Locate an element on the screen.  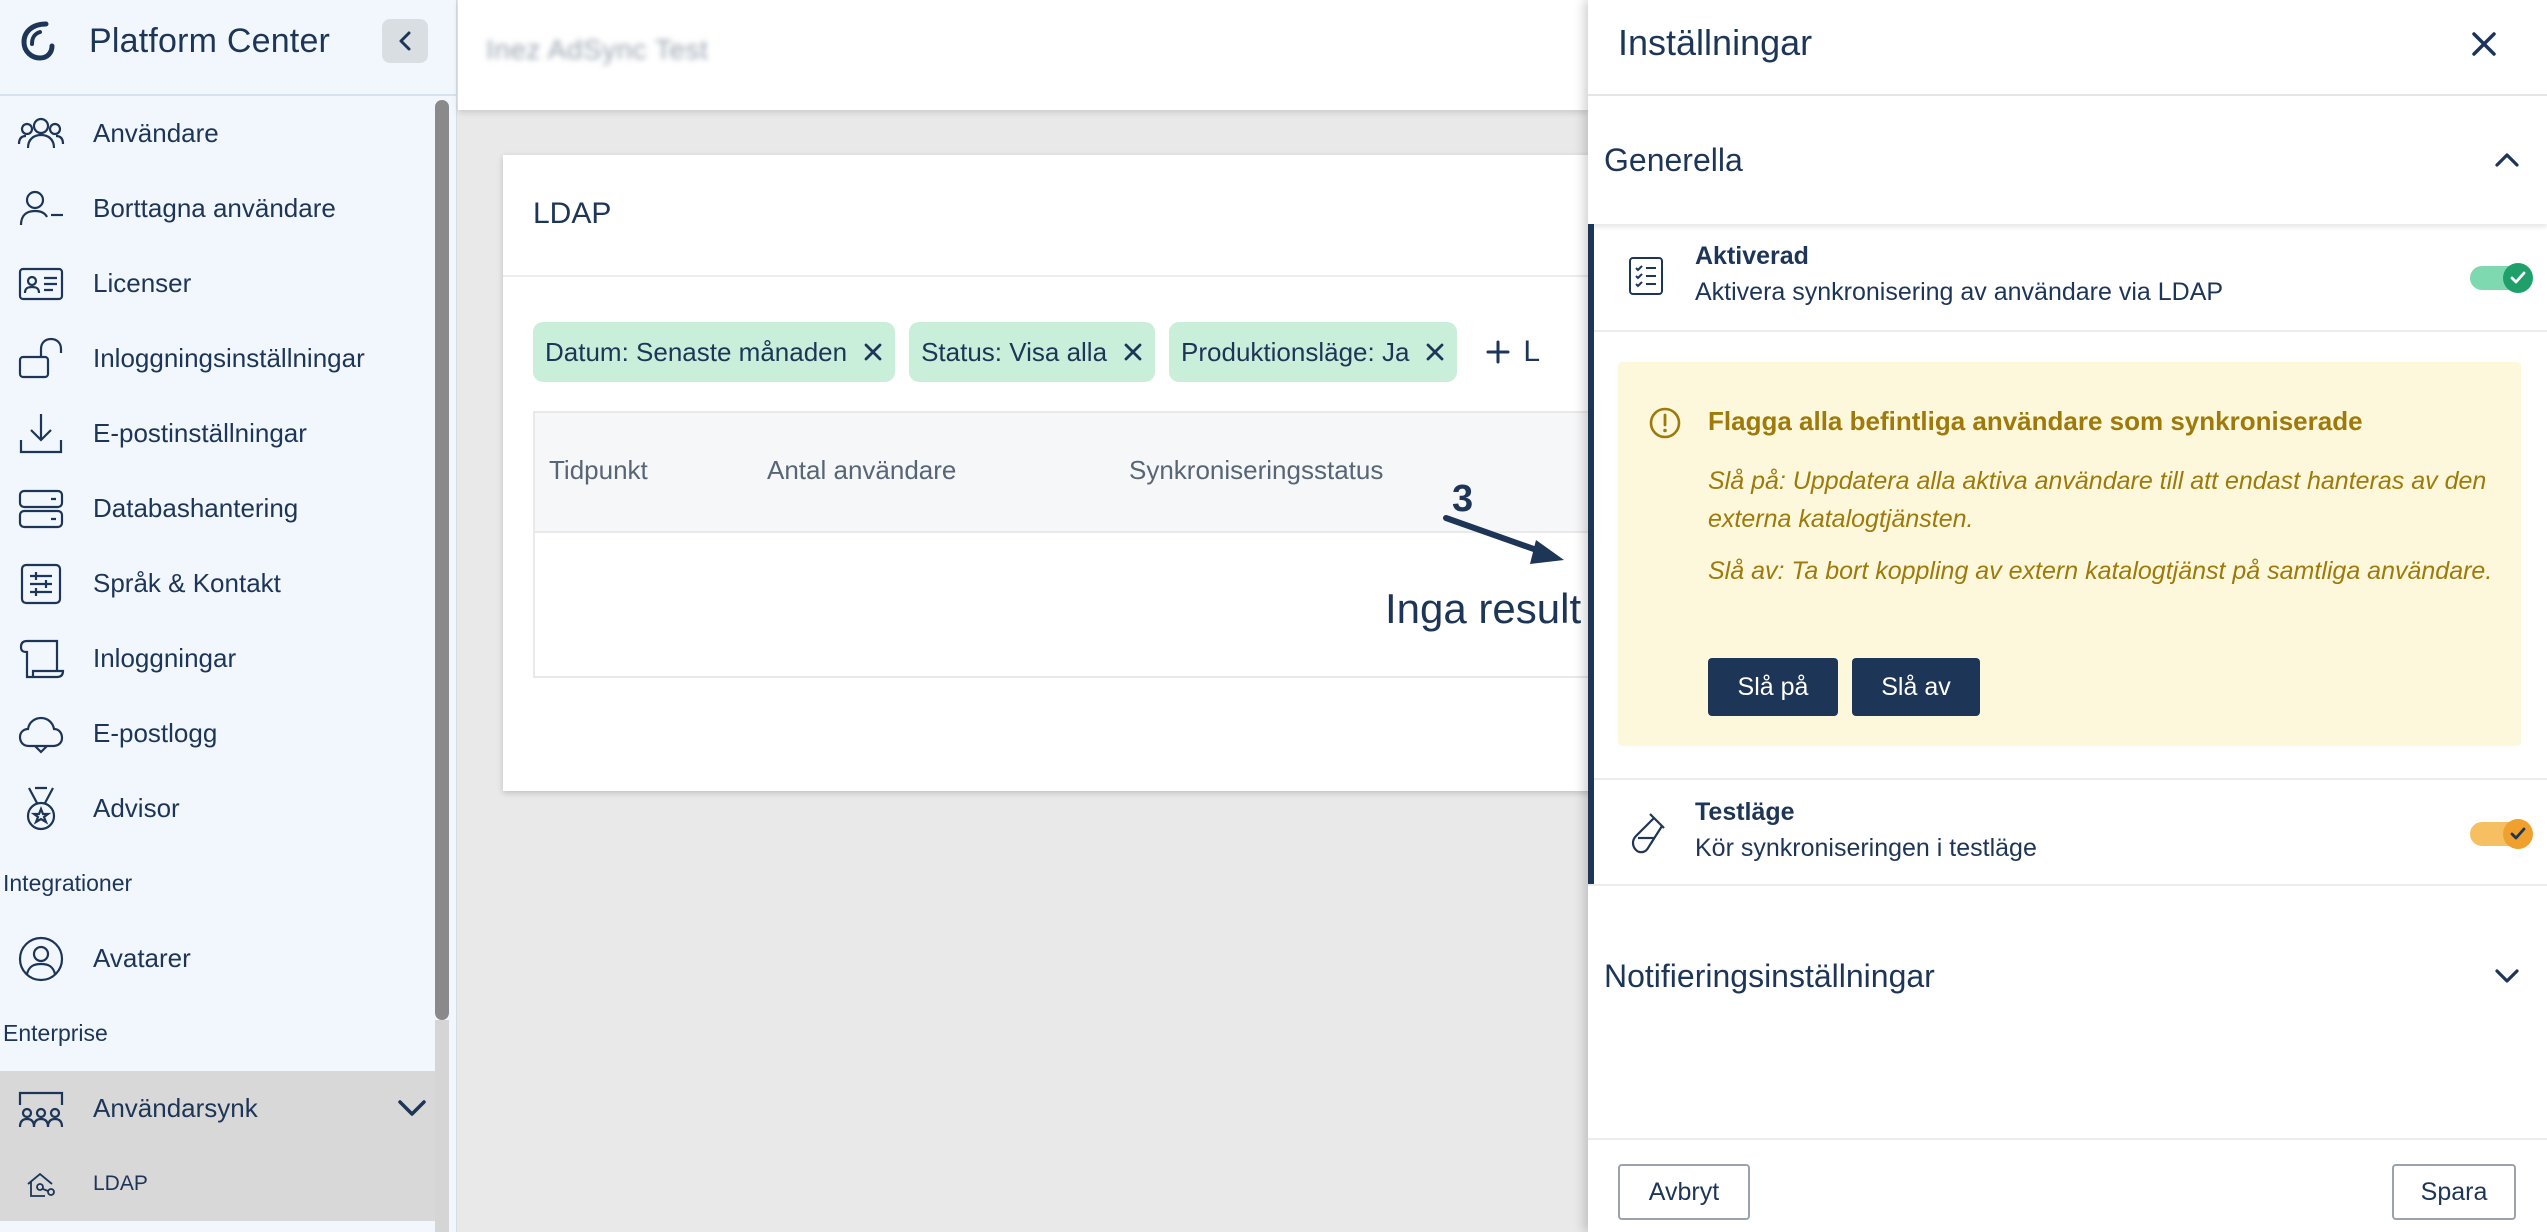
medal-icon is located at coordinates (41, 808).